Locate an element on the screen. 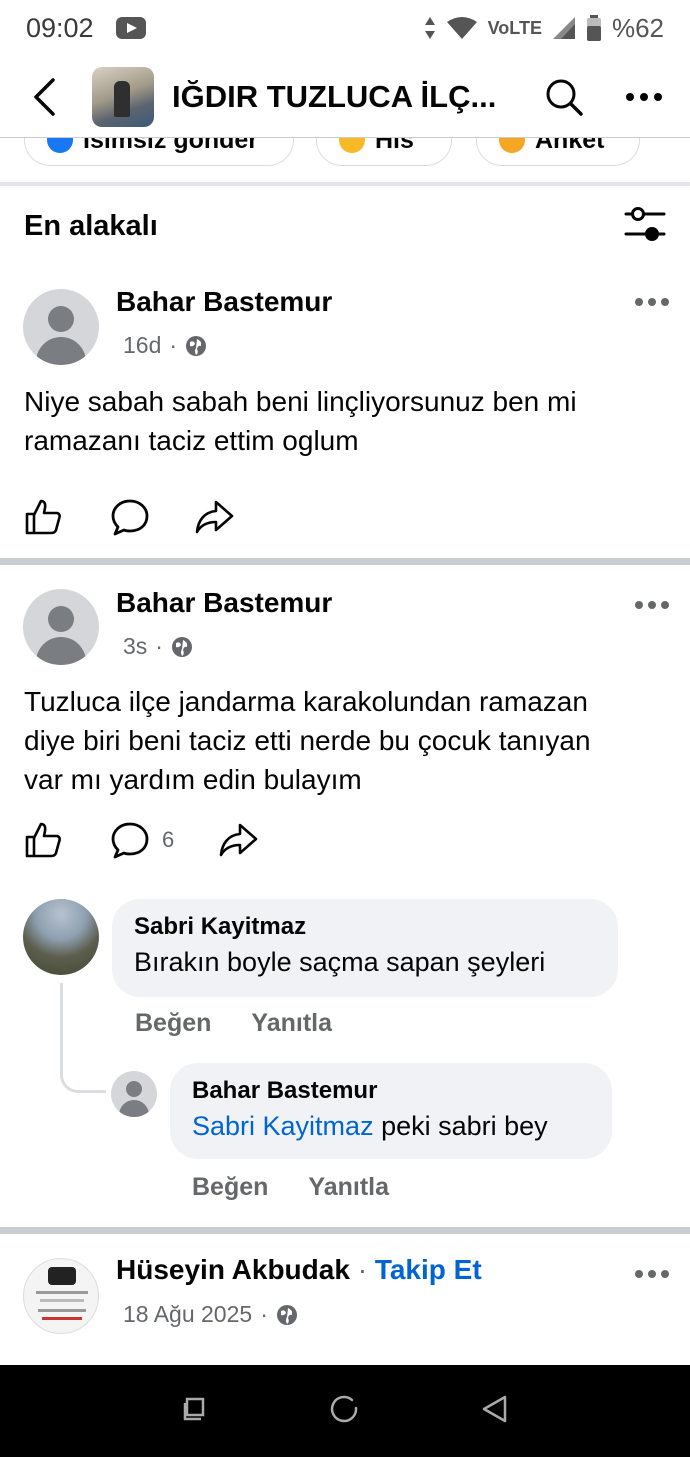 This screenshot has width=690, height=1457. comment-text: Bırakın boyle saçma sapan şeyleri is located at coordinates (340, 962).